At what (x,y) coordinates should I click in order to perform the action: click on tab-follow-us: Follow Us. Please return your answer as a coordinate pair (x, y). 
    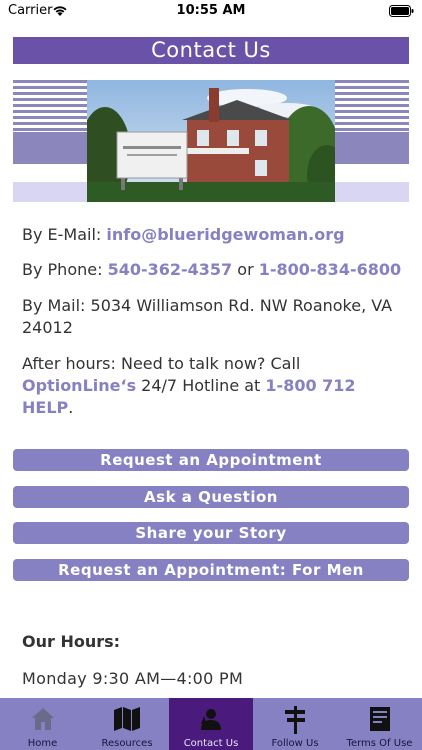
    Looking at the image, I should click on (295, 724).